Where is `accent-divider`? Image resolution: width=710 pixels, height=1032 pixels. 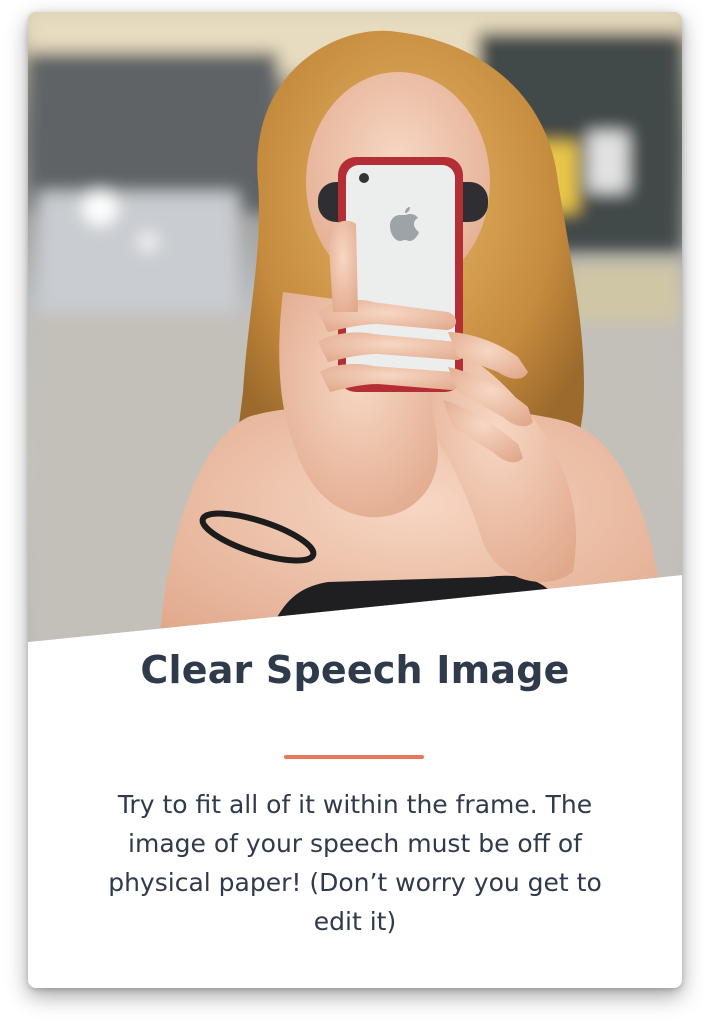
accent-divider is located at coordinates (354, 757).